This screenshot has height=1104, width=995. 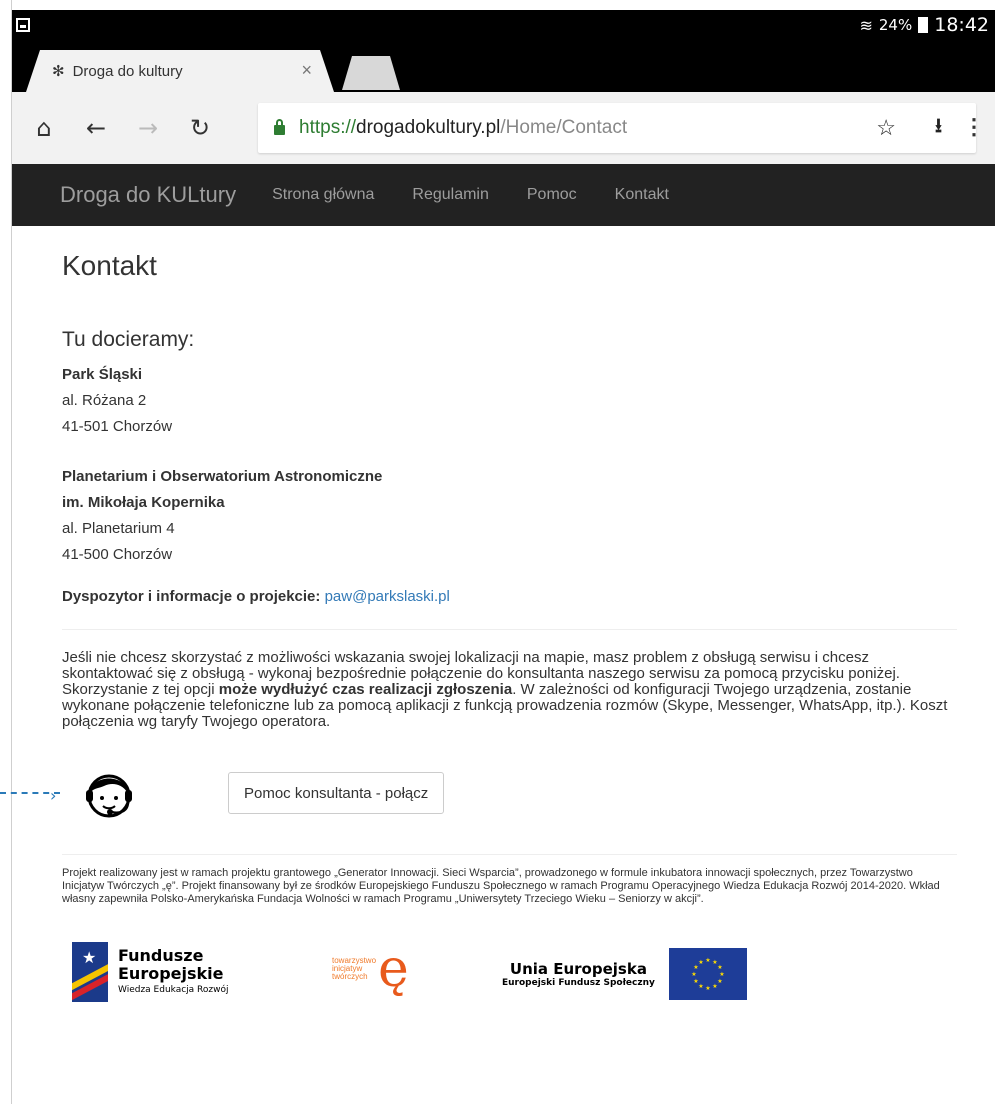 I want to click on address-planetarium-name-2: im. Mikołaja Kopernika, so click(x=143, y=502).